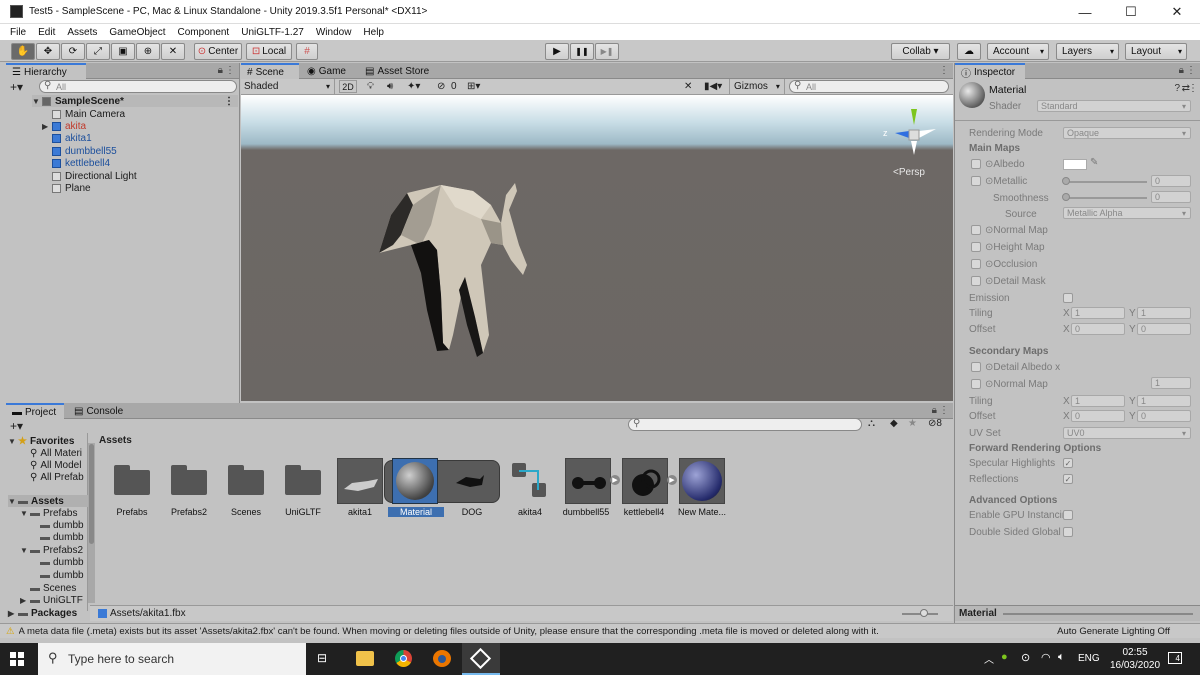 The image size is (1200, 675). Describe the element at coordinates (557, 51) in the screenshot. I see `play-button: ▶` at that location.